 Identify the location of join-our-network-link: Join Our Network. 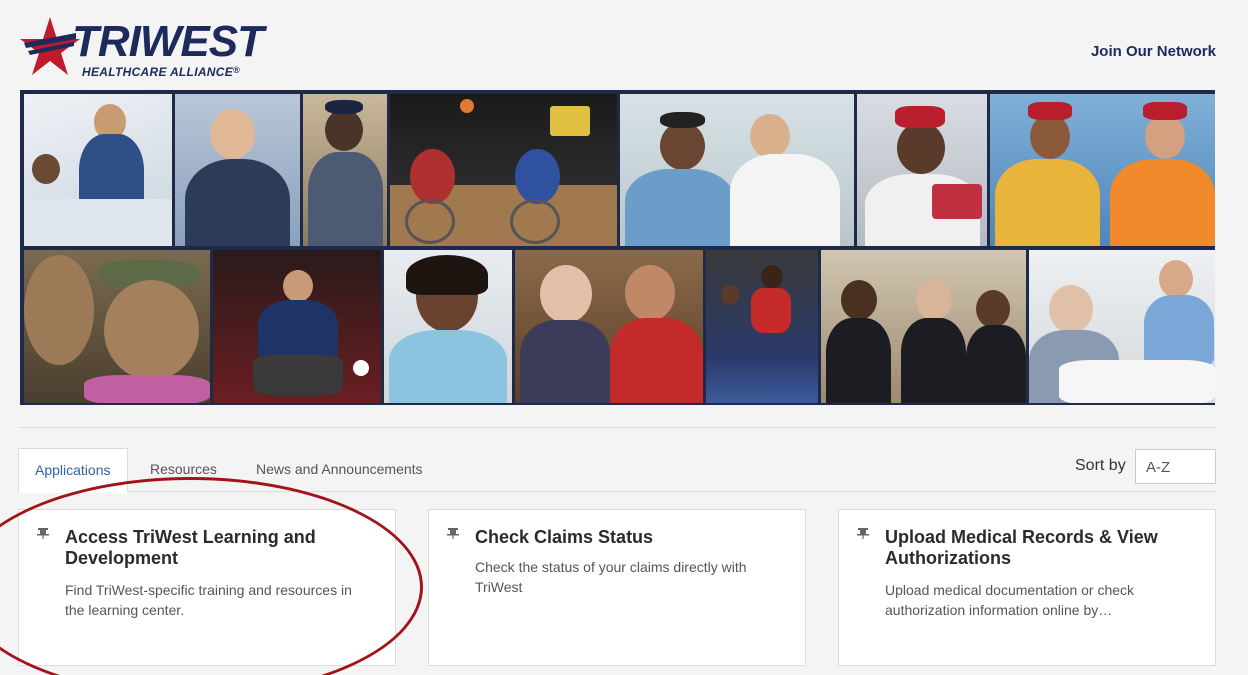
(1153, 51).